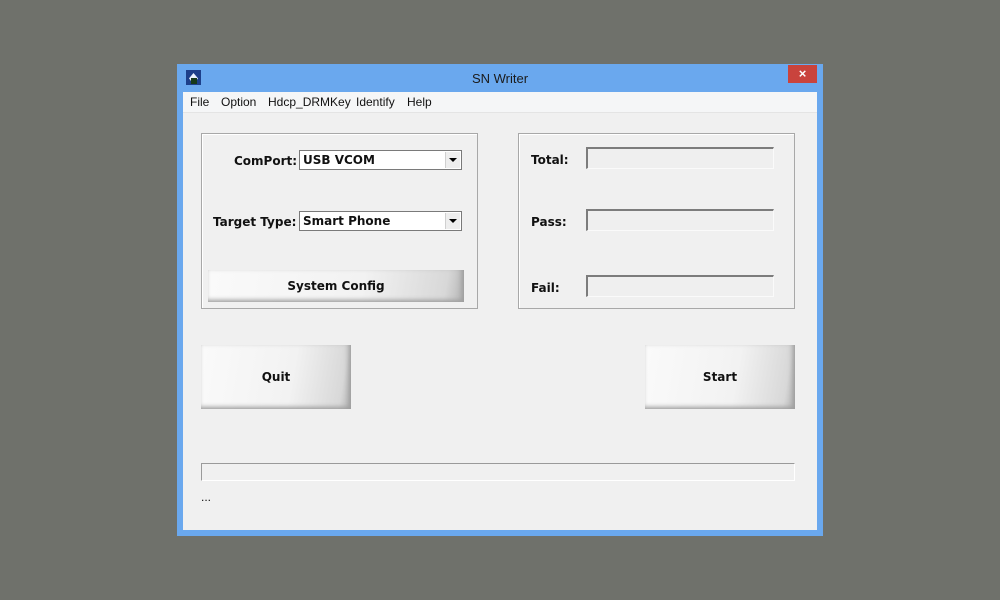 This screenshot has height=600, width=1000. I want to click on title-bar: SN Writer ×, so click(500, 78).